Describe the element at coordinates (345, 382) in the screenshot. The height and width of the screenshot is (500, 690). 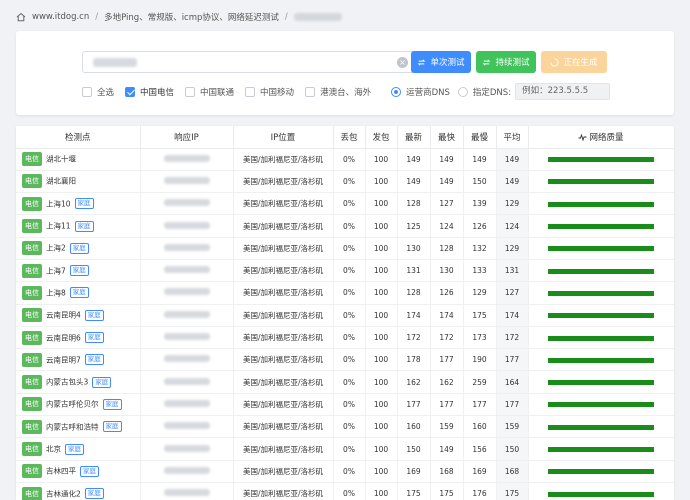
I see `table-row: 电信 内蒙古包头3 家庭 美国/加利福尼亚/洛杉矶 0% 100 162 162 259 164` at that location.